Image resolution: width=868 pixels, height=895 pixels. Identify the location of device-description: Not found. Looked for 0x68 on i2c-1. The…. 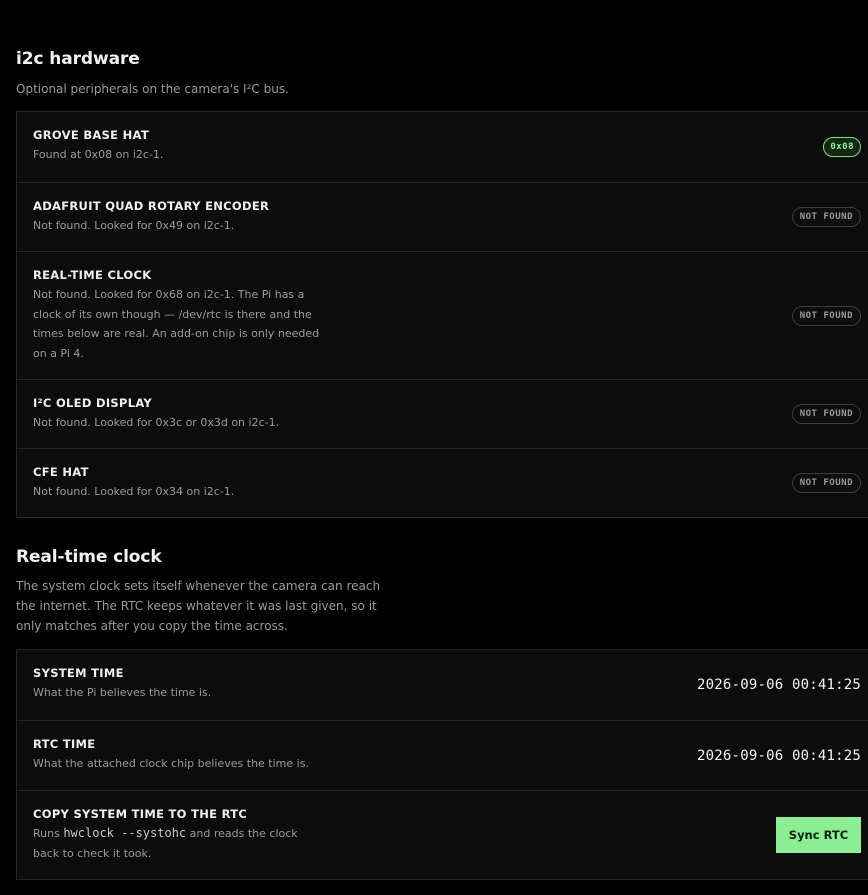
(176, 324).